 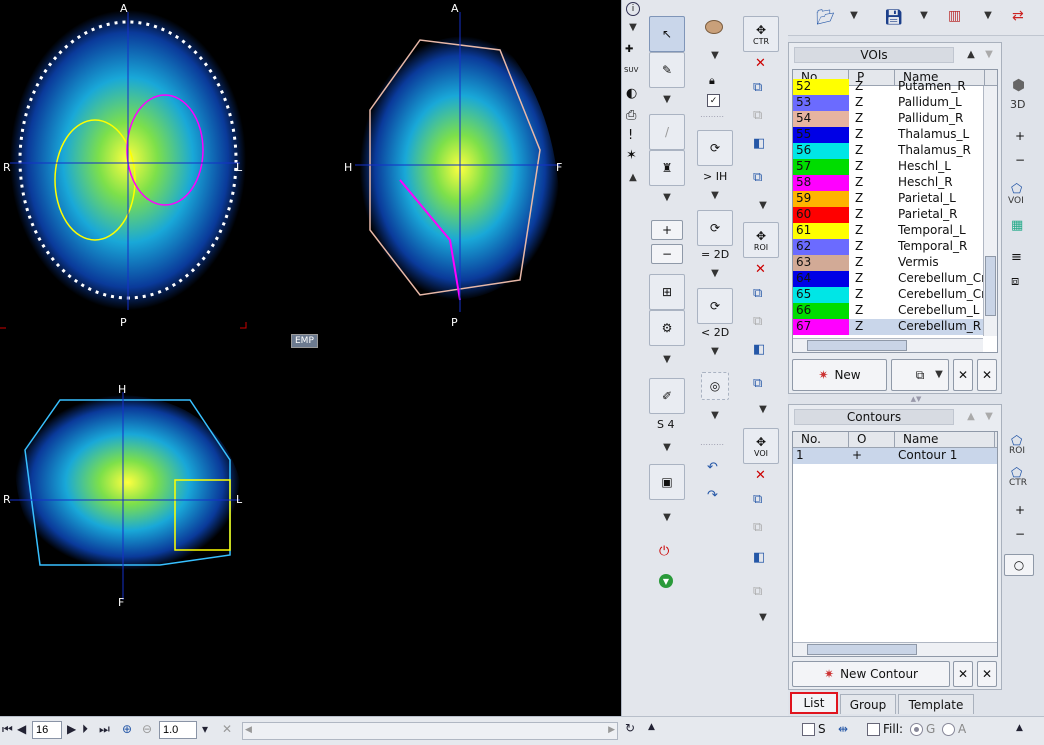 I want to click on info-icon: i, so click(x=633, y=9).